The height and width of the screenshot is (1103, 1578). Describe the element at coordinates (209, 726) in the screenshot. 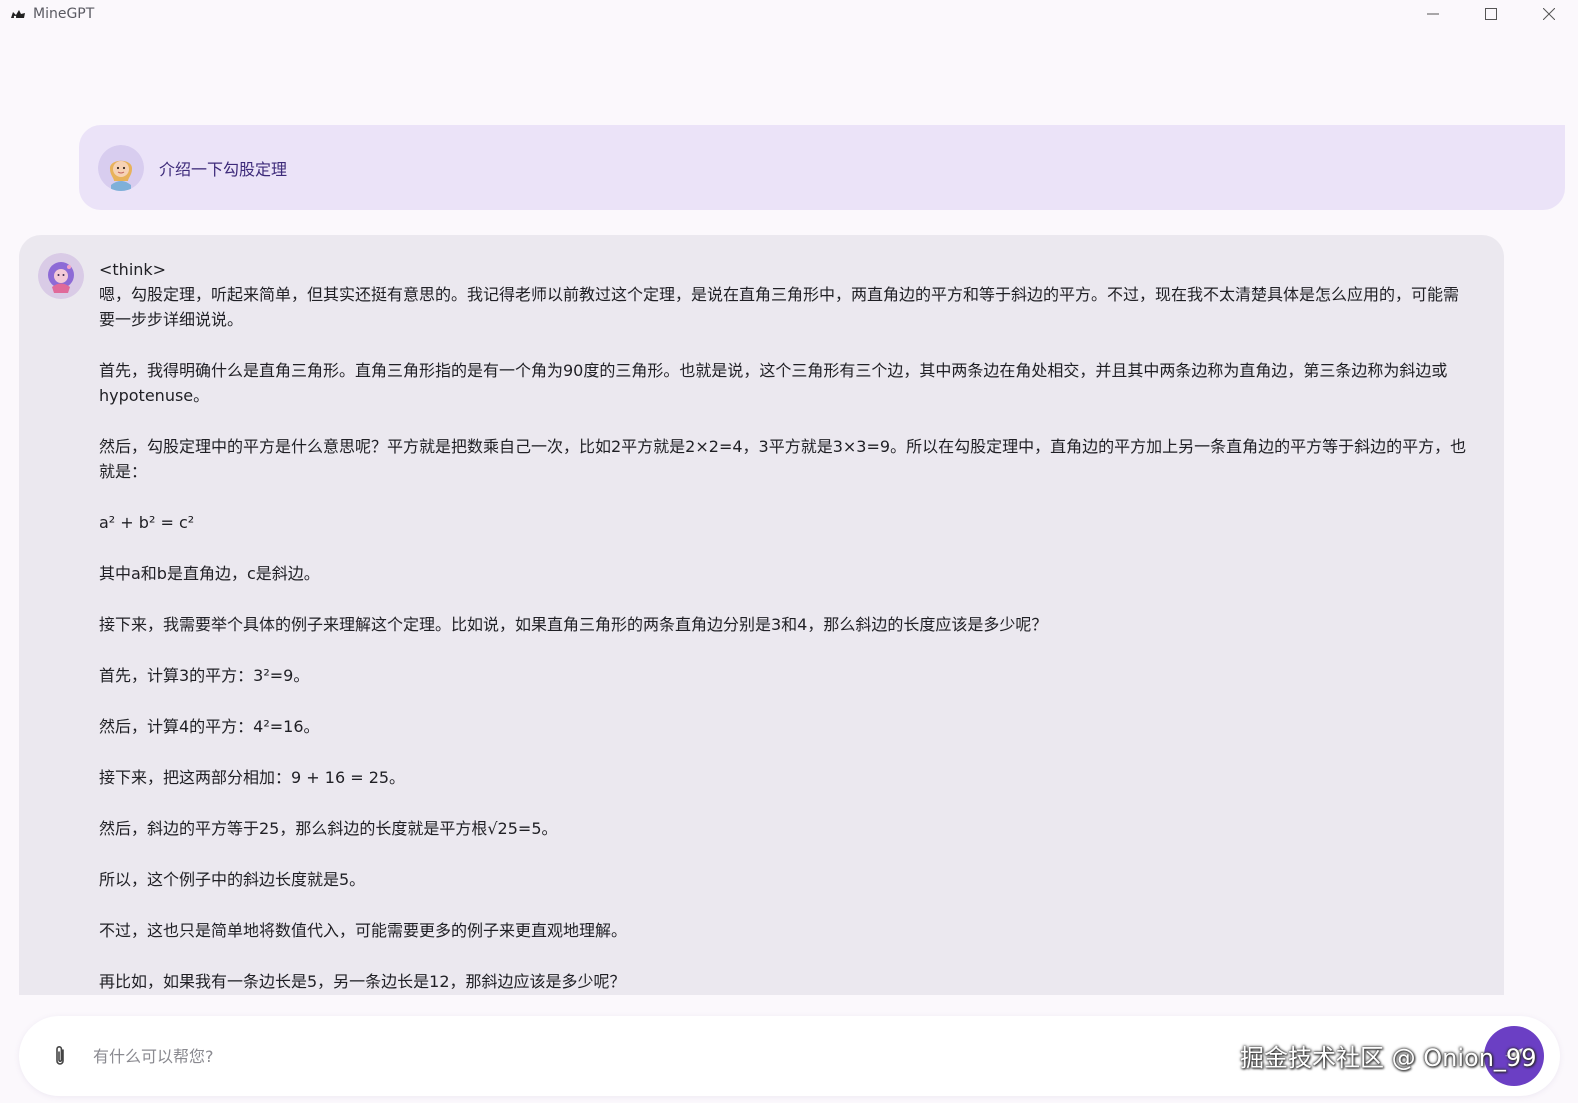

I see `paragraph: 然后，计算4的平方：4²=16。` at that location.